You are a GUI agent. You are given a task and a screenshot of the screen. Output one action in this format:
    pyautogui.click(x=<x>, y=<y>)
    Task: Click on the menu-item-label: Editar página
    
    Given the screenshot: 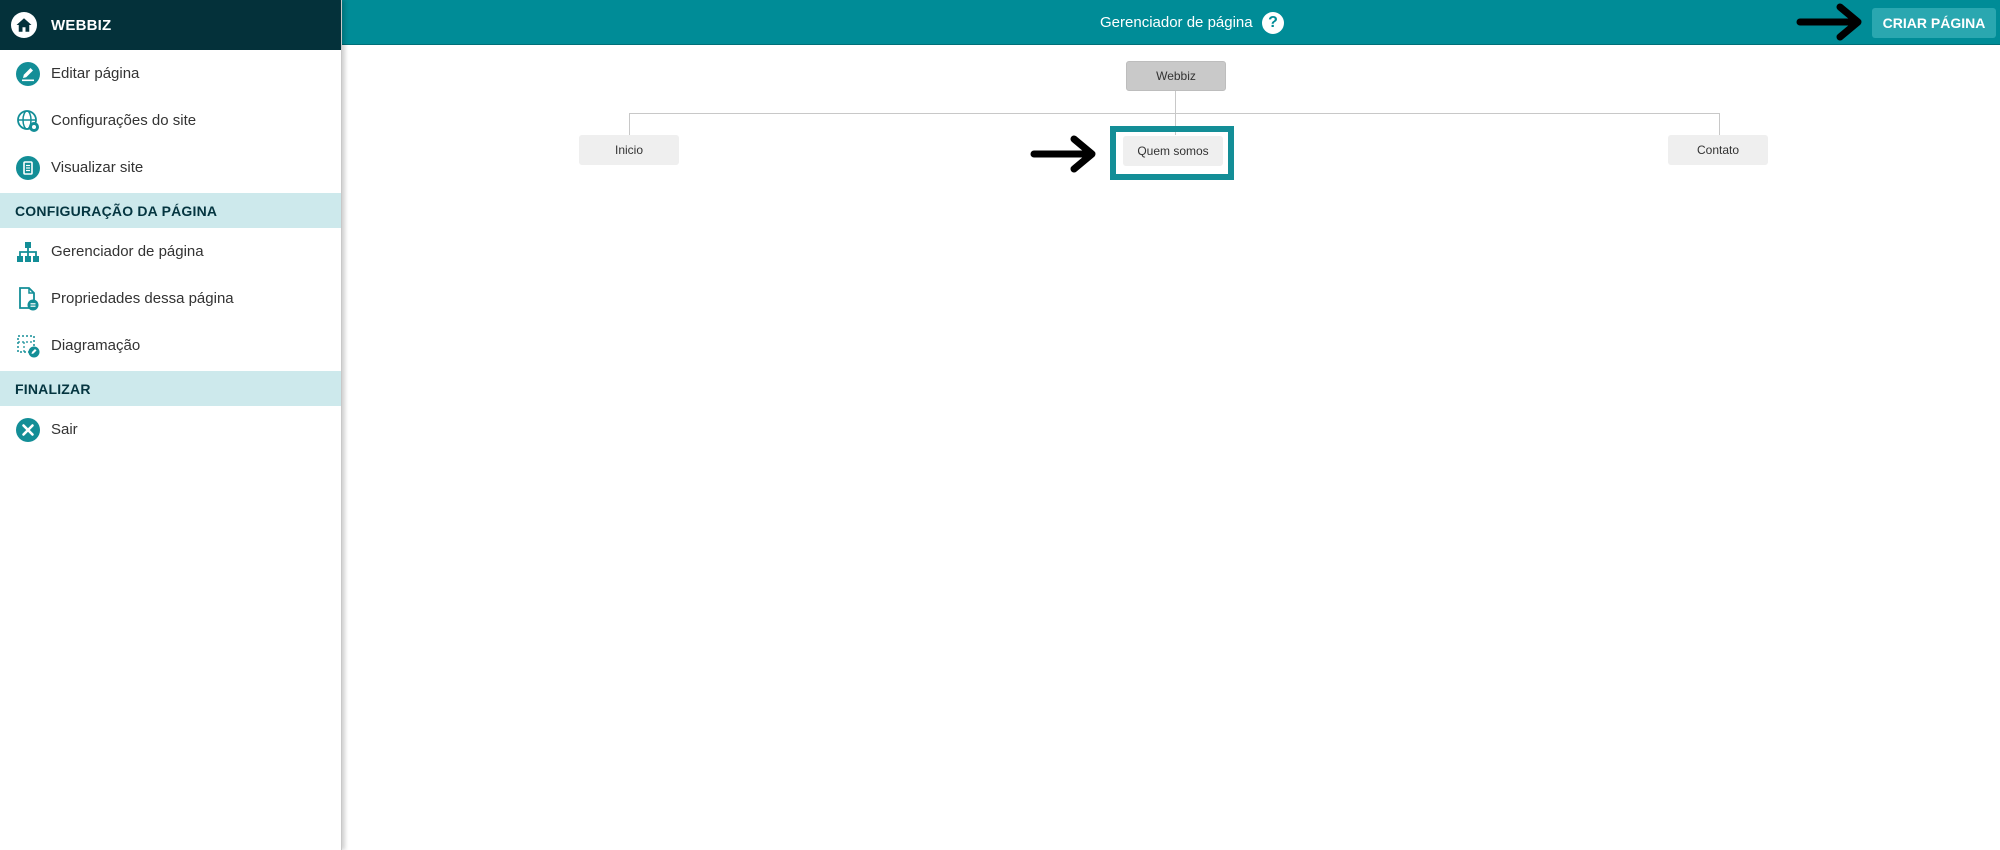 What is the action you would take?
    pyautogui.click(x=95, y=73)
    